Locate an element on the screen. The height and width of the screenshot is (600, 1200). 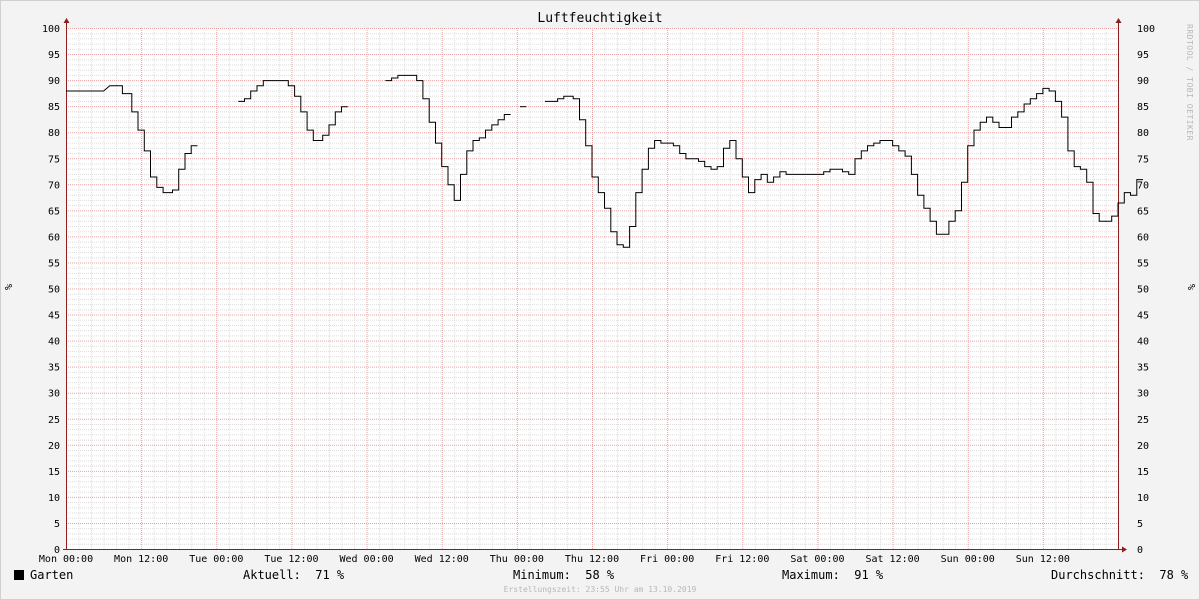
y-tick-label-right: 35 is located at coordinates (1143, 368).